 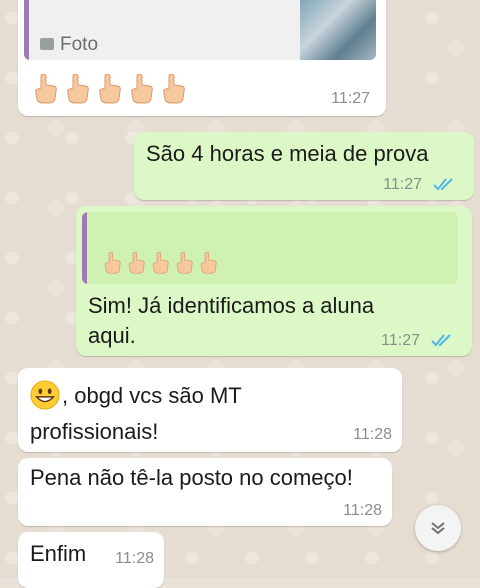 I want to click on photo-thumbnail, so click(x=338, y=30).